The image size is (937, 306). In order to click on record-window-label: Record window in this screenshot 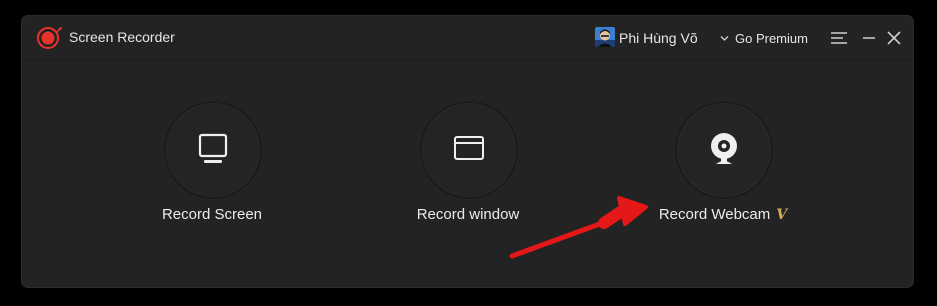, I will do `click(468, 214)`.